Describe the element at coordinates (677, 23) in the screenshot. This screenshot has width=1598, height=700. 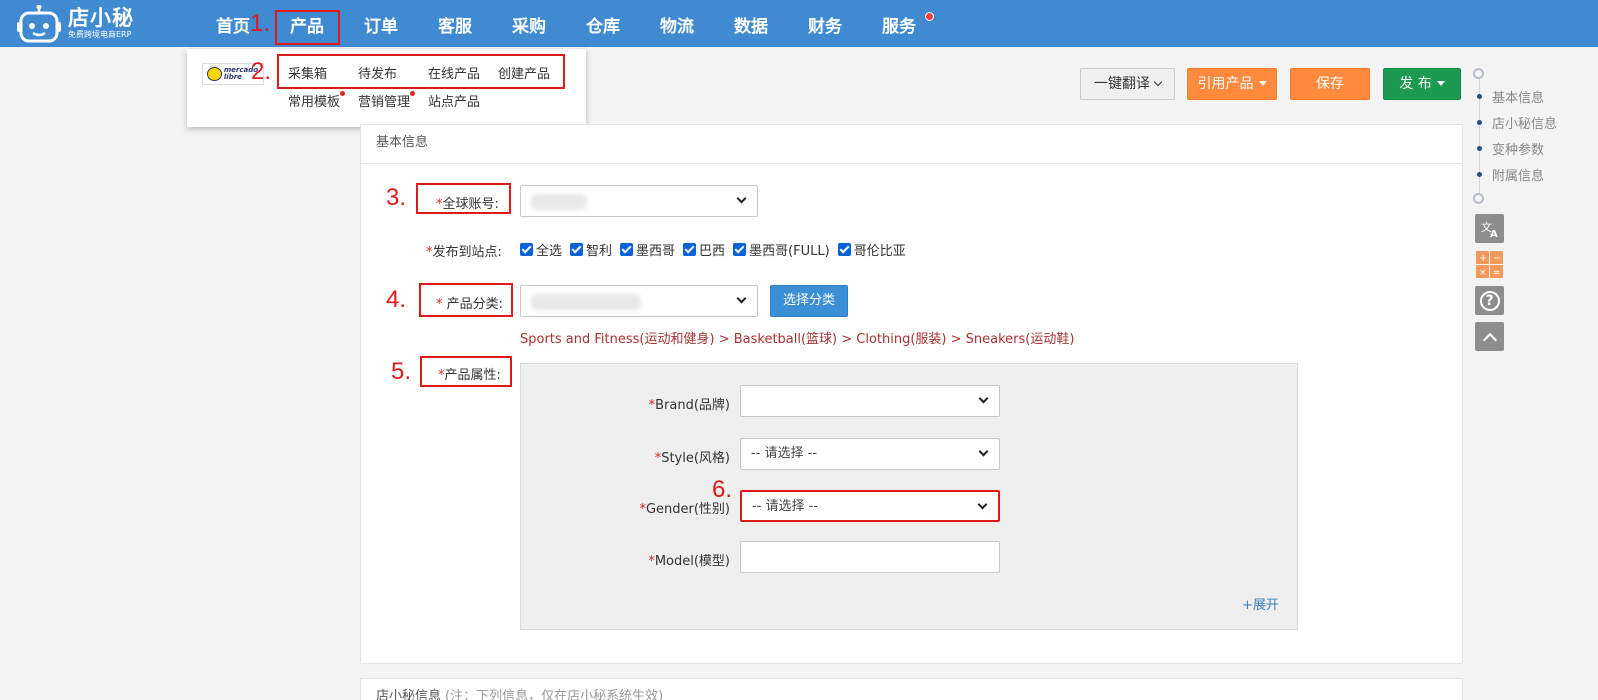
I see `nav-item-logistics: 物流` at that location.